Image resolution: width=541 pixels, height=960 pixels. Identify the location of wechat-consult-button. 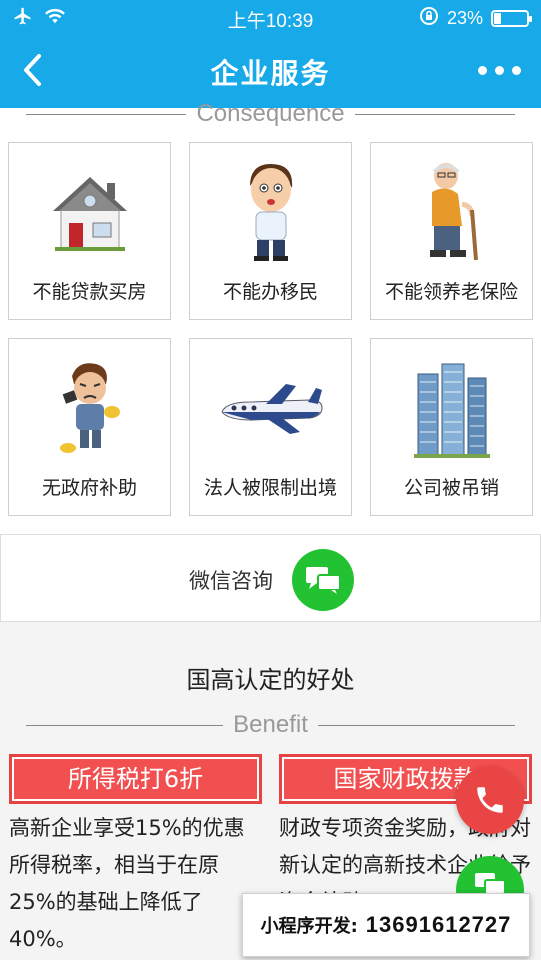
(323, 580).